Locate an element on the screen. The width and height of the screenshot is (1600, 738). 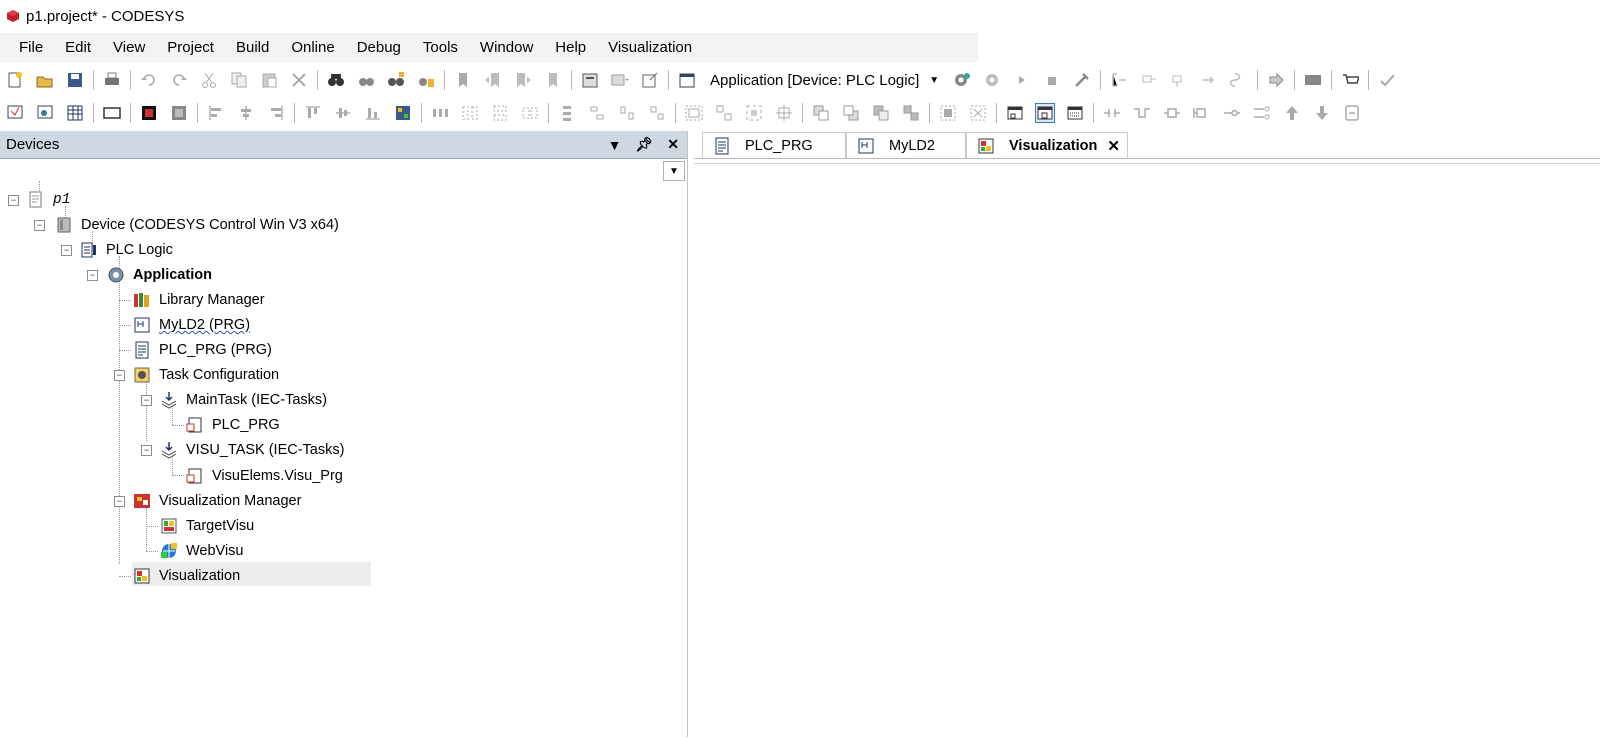
force-values-icon is located at coordinates (1276, 80).